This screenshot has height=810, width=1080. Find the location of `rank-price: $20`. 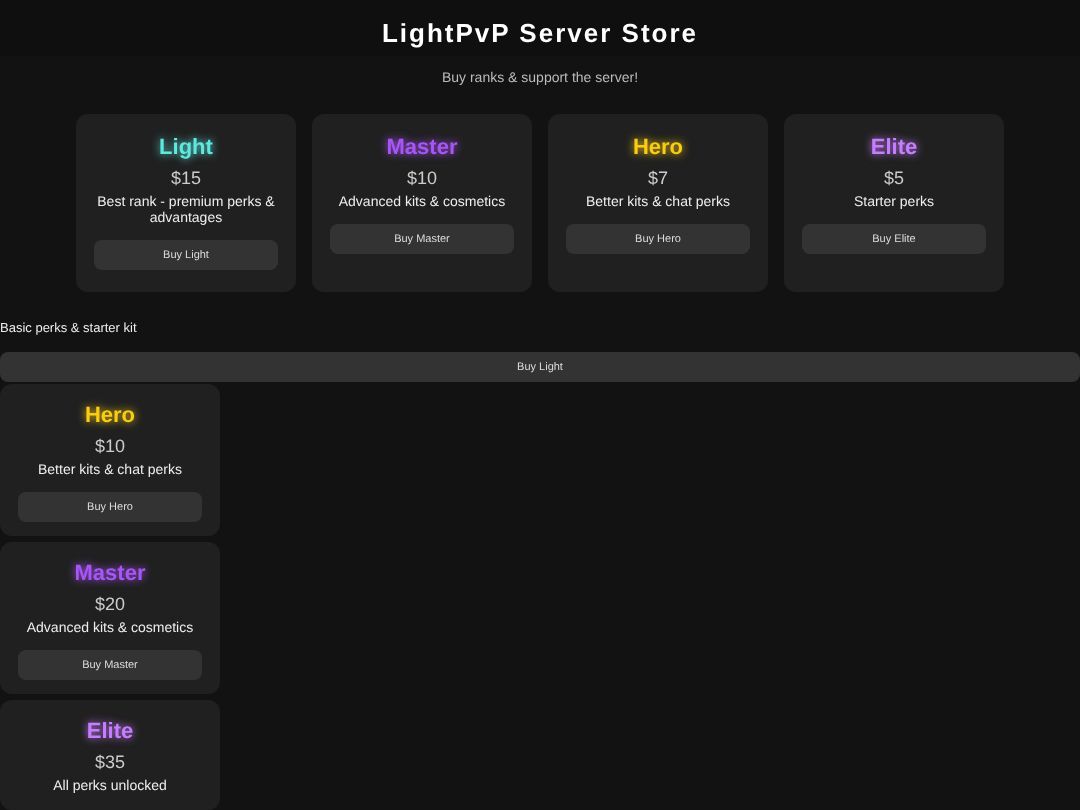

rank-price: $20 is located at coordinates (110, 604).